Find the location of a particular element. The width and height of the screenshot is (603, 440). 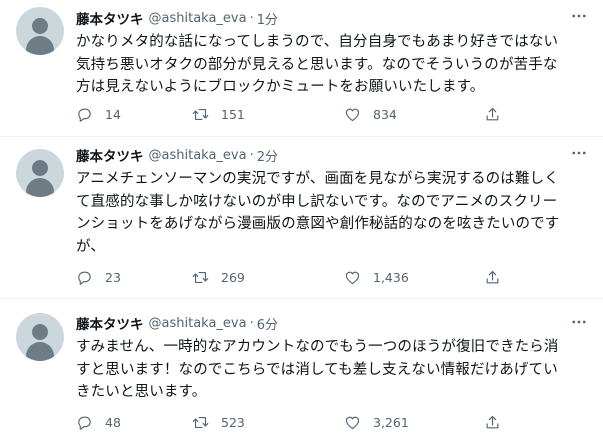

like-count: 3,261 is located at coordinates (391, 422).